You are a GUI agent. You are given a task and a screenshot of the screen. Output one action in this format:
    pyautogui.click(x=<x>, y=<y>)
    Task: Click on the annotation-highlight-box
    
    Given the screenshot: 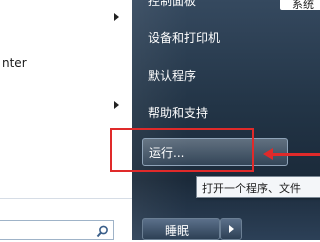 What is the action you would take?
    pyautogui.click(x=182, y=150)
    